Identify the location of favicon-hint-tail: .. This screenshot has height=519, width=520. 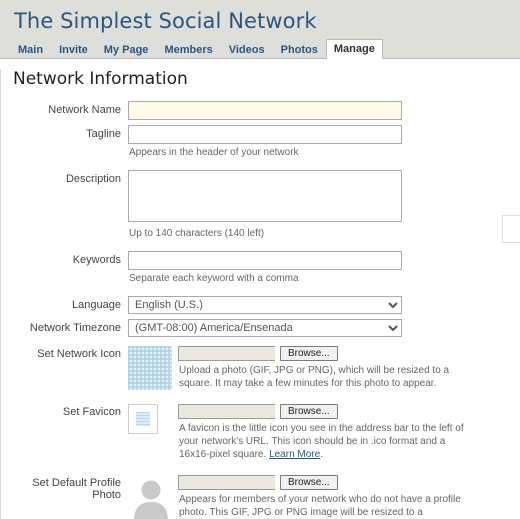
(321, 454).